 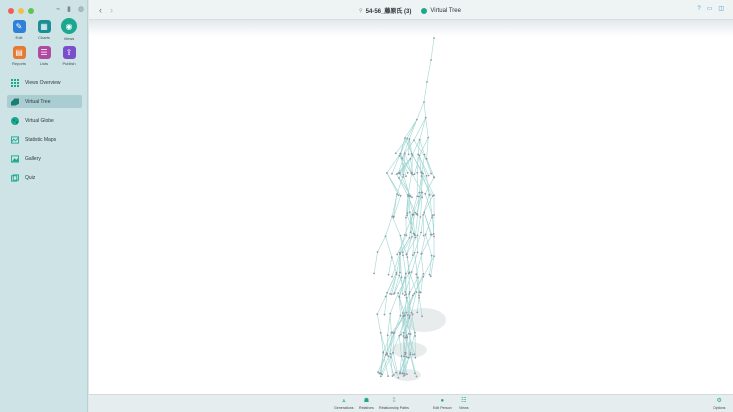 What do you see at coordinates (344, 403) in the screenshot?
I see `generations-button: ⩓ Generations` at bounding box center [344, 403].